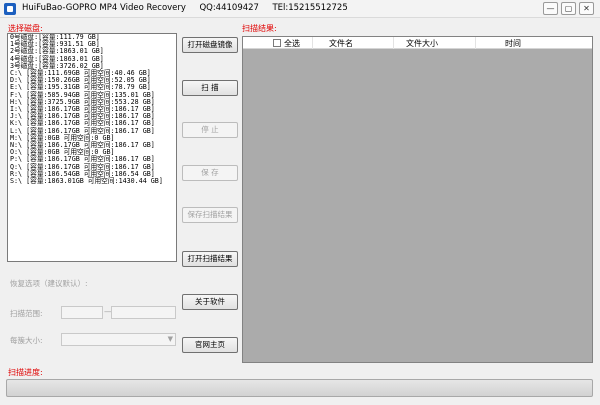  I want to click on open-scan-results-button: 打开扫描结果, so click(210, 259).